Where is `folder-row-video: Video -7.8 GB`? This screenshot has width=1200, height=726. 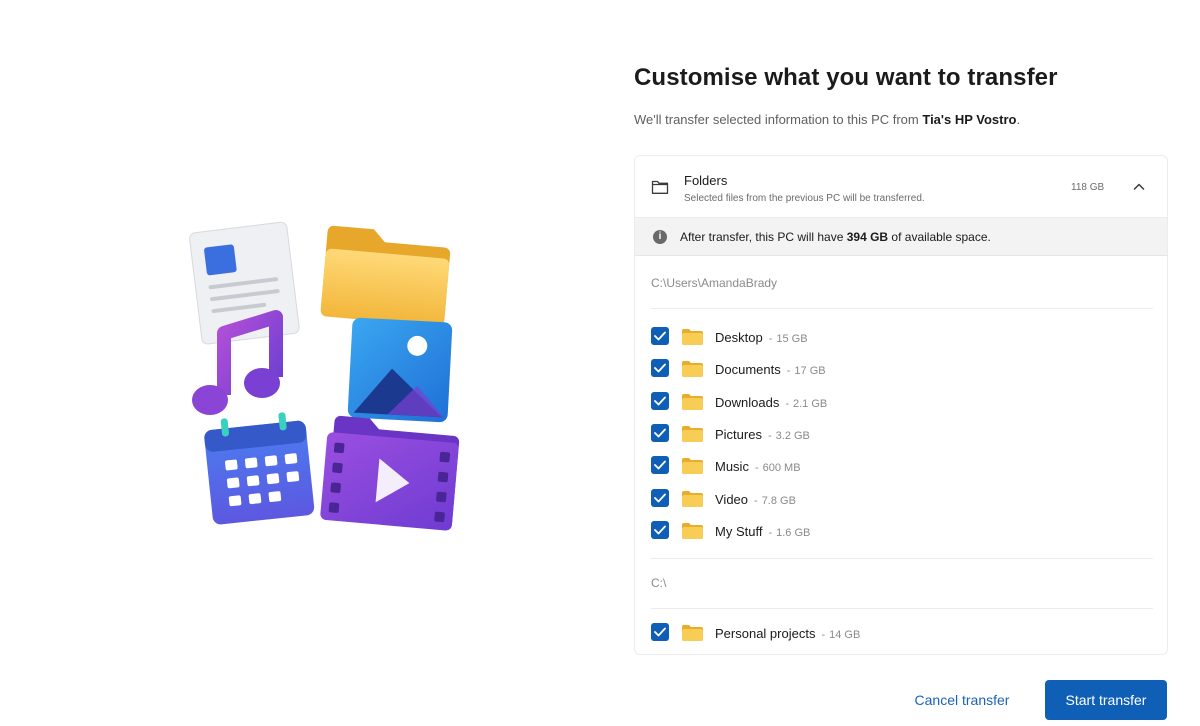
folder-row-video: Video -7.8 GB is located at coordinates (891, 499).